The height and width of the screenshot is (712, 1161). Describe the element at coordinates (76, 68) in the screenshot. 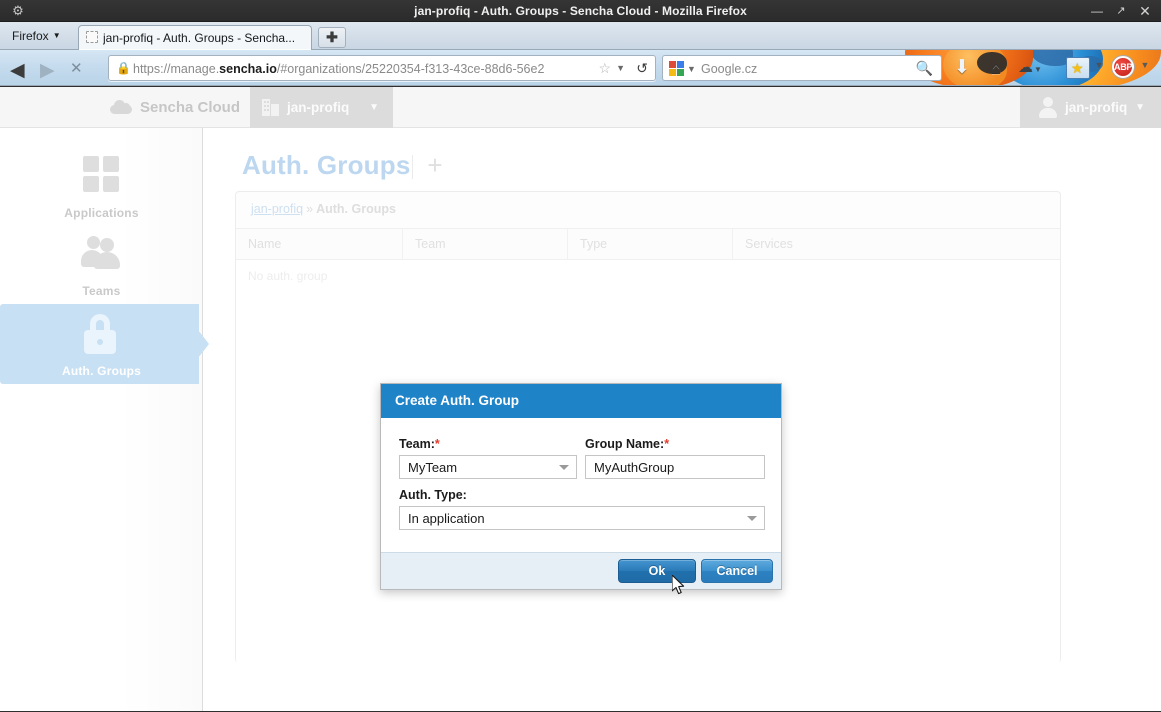

I see `stop-icon: ✕` at that location.